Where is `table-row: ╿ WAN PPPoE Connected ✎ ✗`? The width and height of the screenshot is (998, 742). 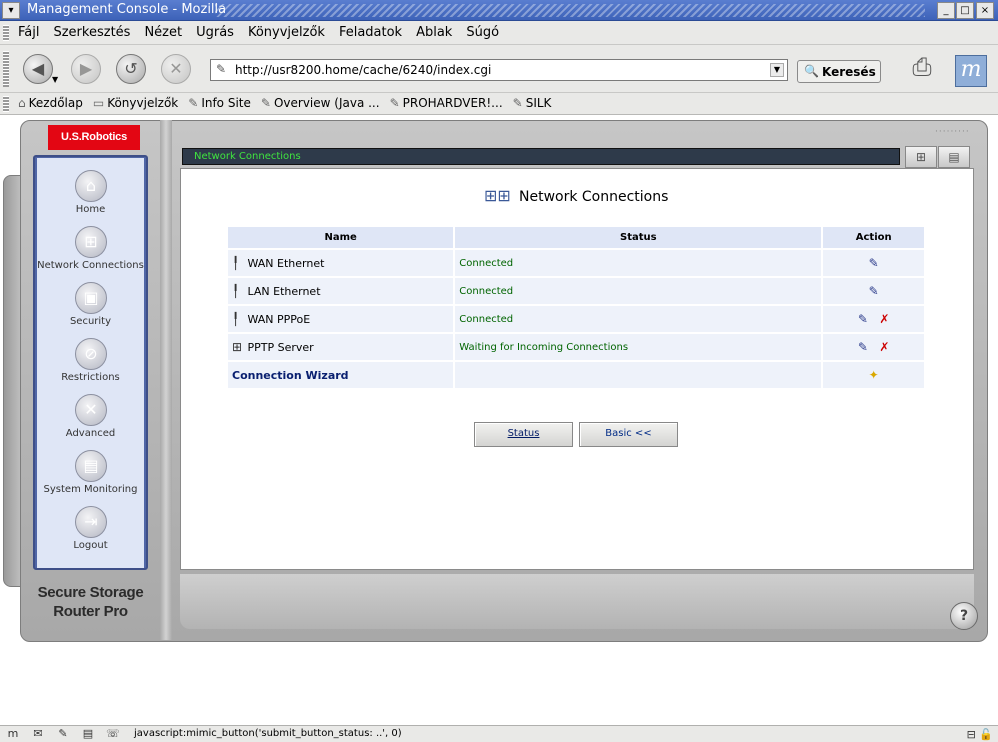 table-row: ╿ WAN PPPoE Connected ✎ ✗ is located at coordinates (576, 319).